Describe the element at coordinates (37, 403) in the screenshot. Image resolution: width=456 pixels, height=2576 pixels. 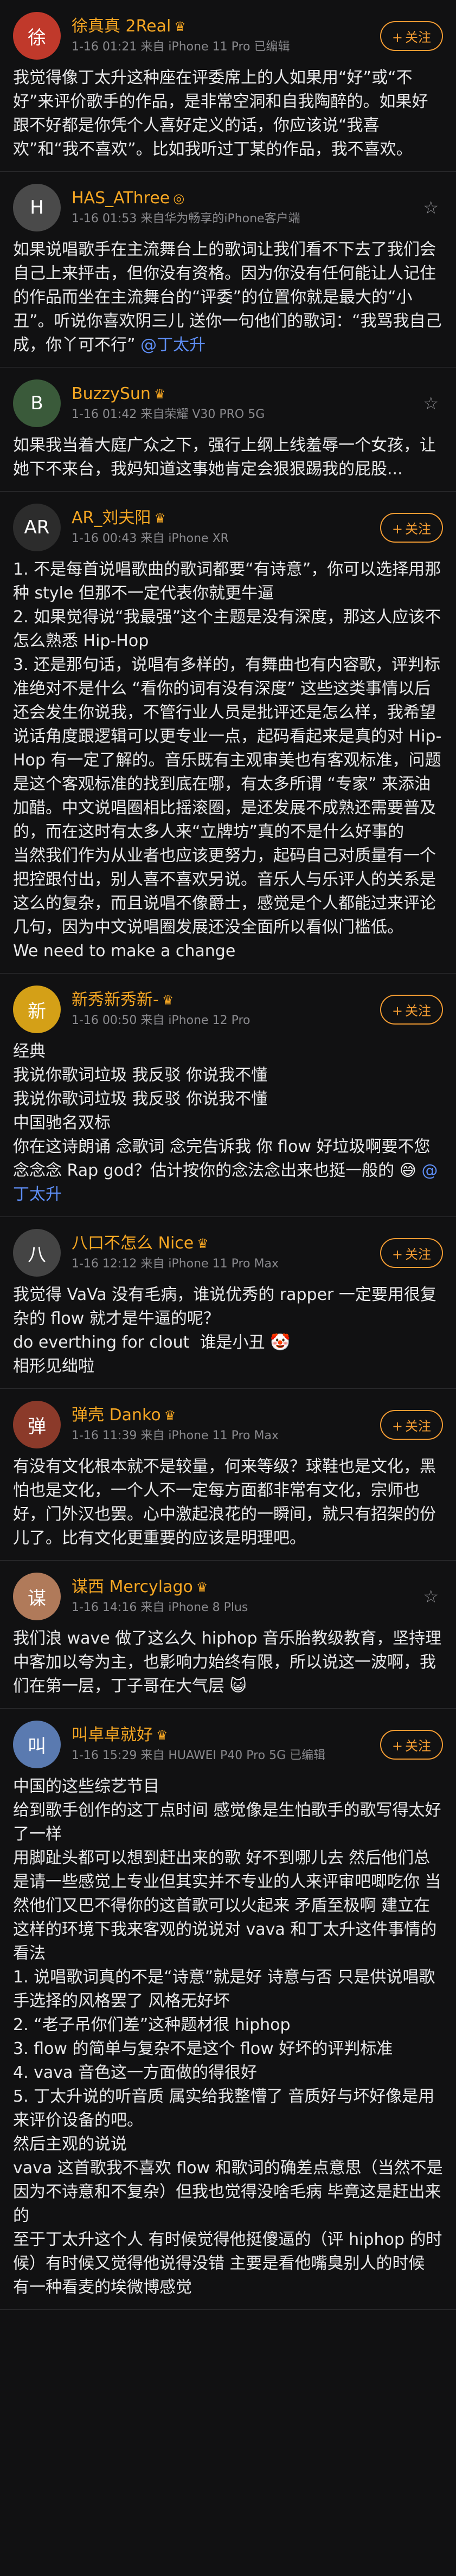
I see `avatar: B` at that location.